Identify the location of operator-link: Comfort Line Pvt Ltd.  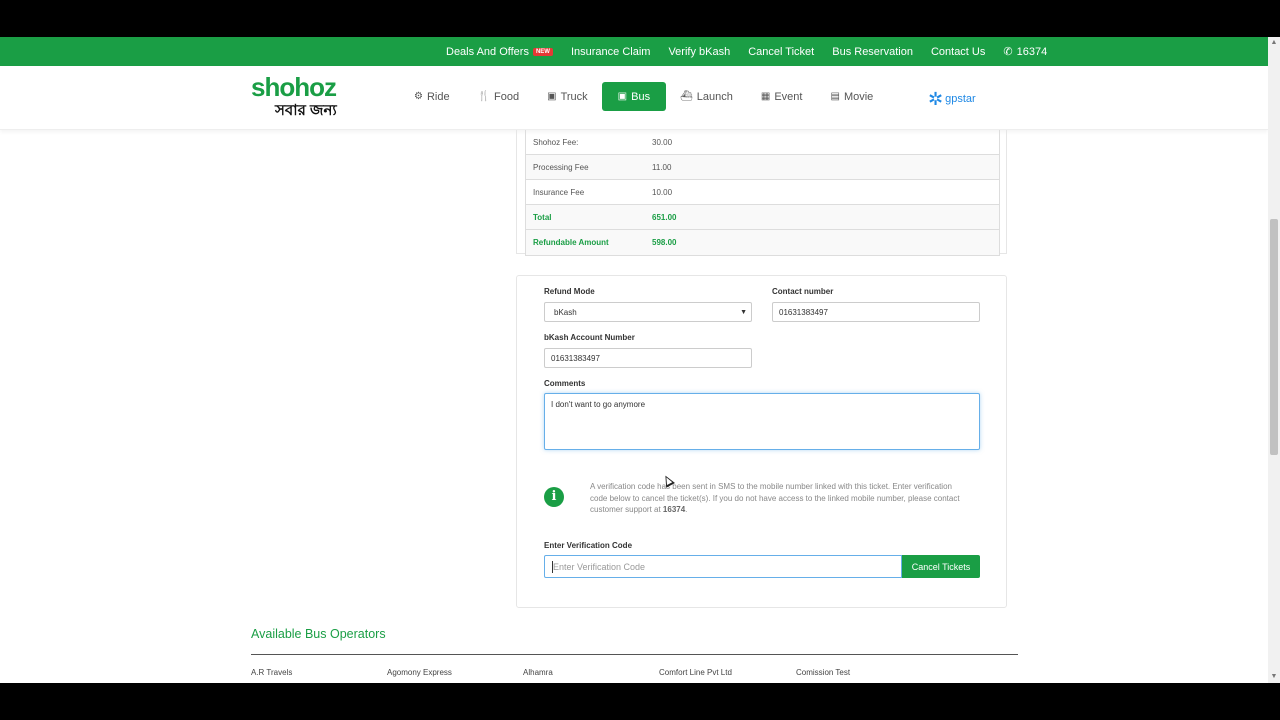
(695, 672).